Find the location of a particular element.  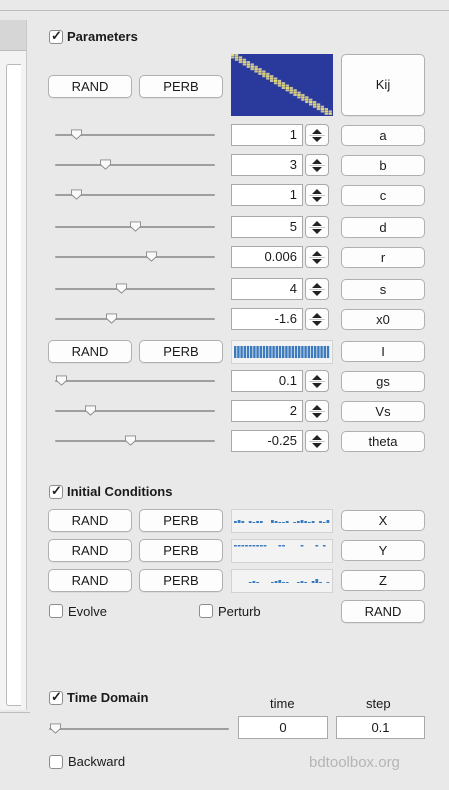

parameters-rand-button: RAND is located at coordinates (90, 86).